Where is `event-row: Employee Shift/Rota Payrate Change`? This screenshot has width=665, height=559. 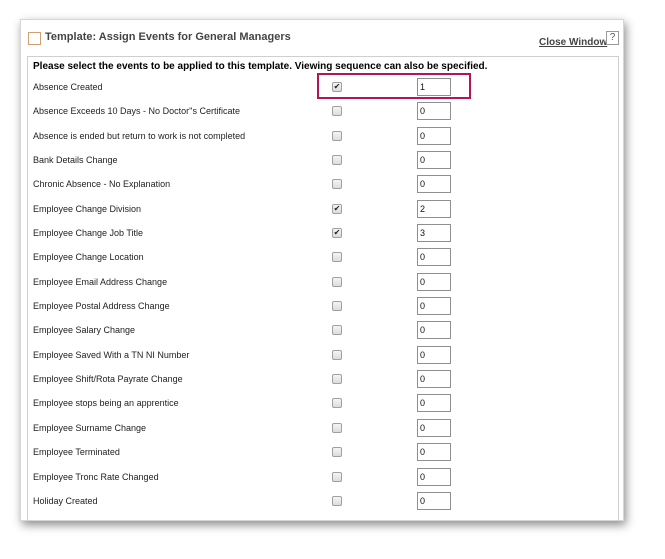
event-row: Employee Shift/Rota Payrate Change is located at coordinates (323, 379).